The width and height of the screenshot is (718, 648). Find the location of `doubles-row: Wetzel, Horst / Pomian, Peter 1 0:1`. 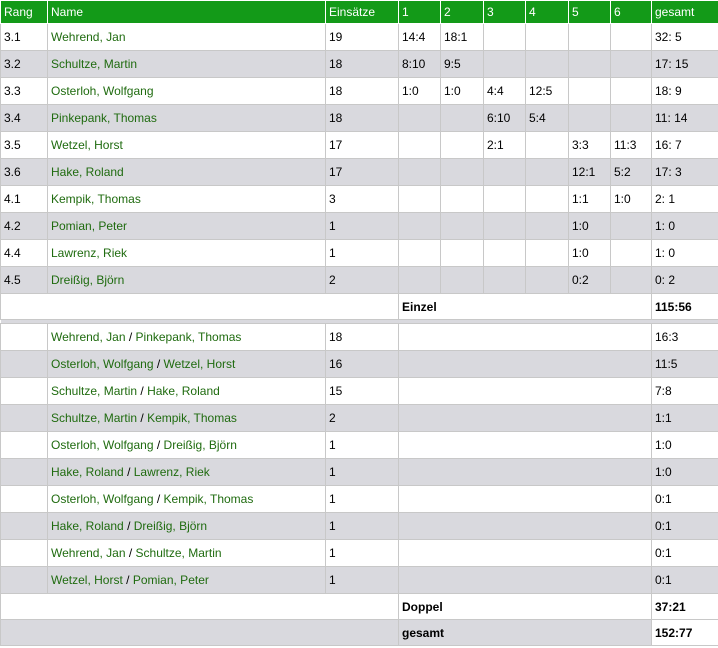

doubles-row: Wetzel, Horst / Pomian, Peter 1 0:1 is located at coordinates (359, 580).